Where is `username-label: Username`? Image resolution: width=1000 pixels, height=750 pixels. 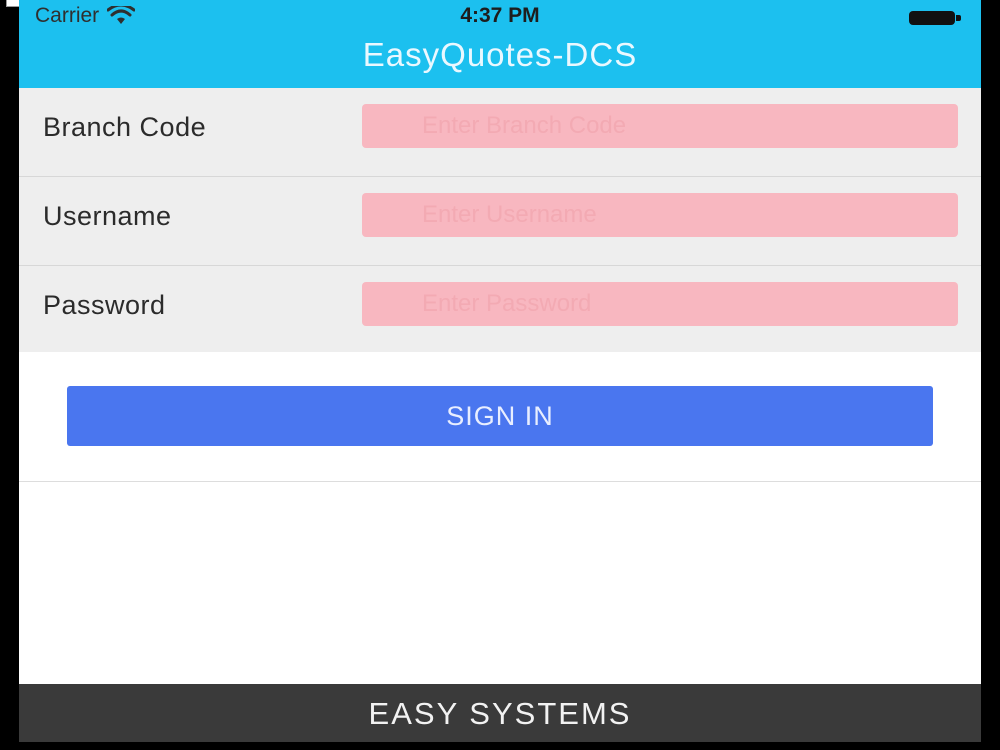 username-label: Username is located at coordinates (107, 216).